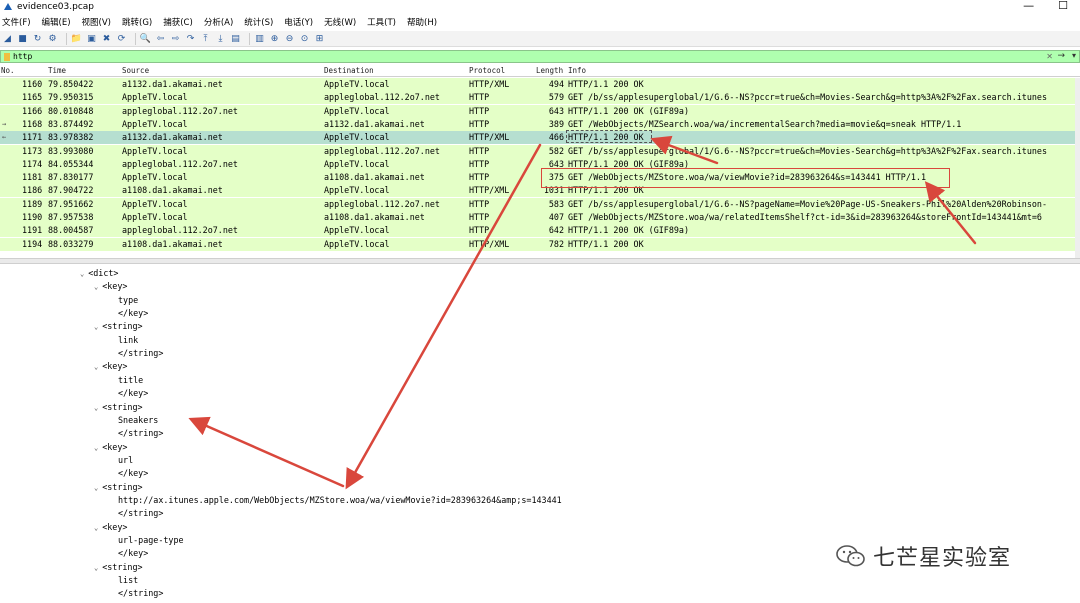  I want to click on arrow-to-url-string, so click(443, 316).